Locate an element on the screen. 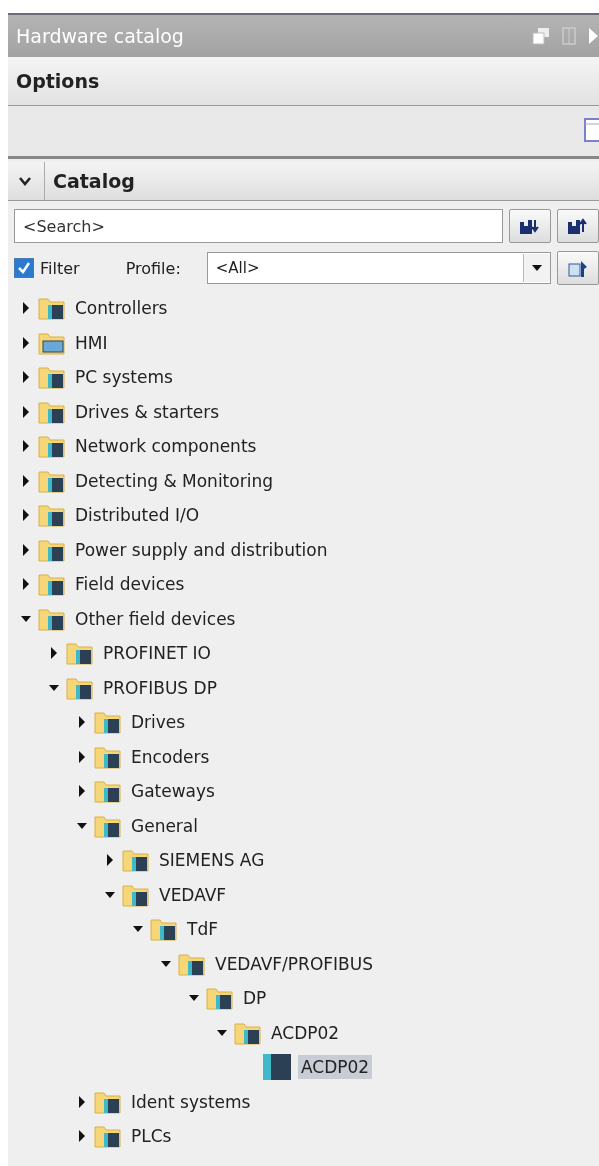  tree-item: Gateways is located at coordinates (173, 791).